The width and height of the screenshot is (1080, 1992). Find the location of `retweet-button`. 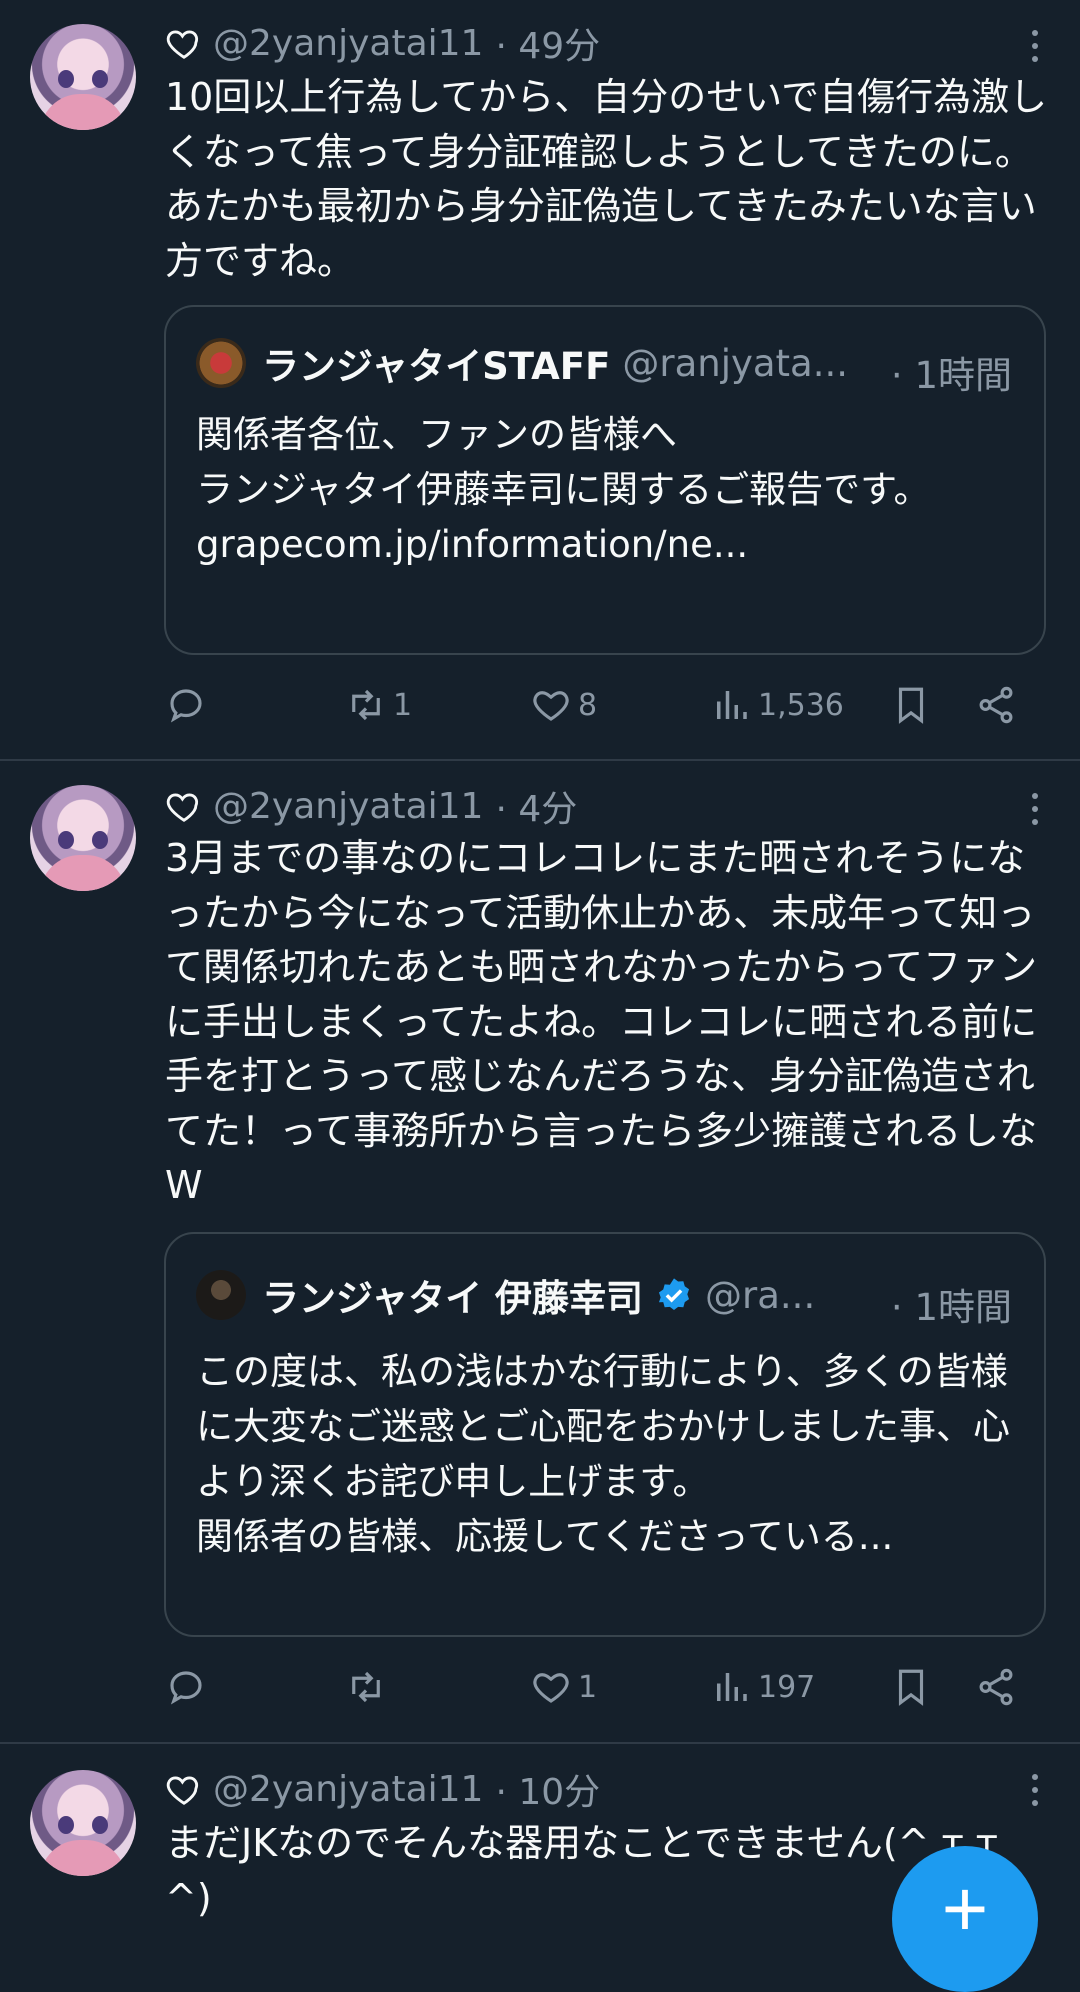

retweet-button is located at coordinates (369, 1687).